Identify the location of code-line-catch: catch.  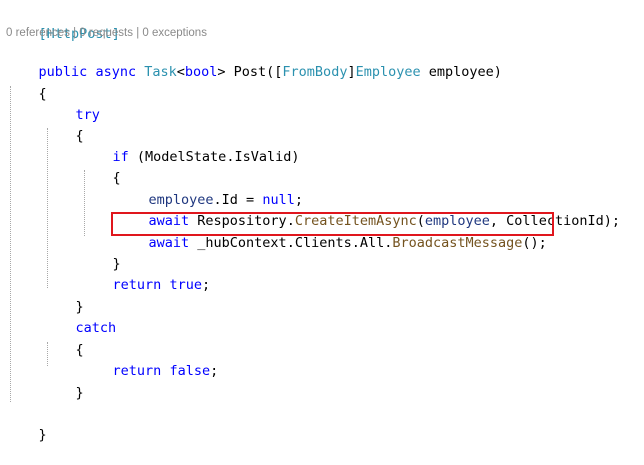
(96, 328).